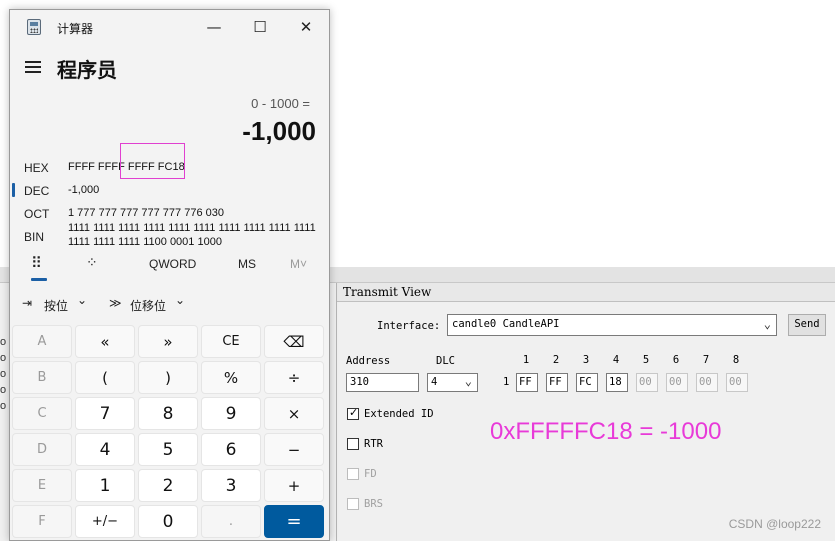  What do you see at coordinates (294, 377) in the screenshot?
I see `key-divide: ÷` at bounding box center [294, 377].